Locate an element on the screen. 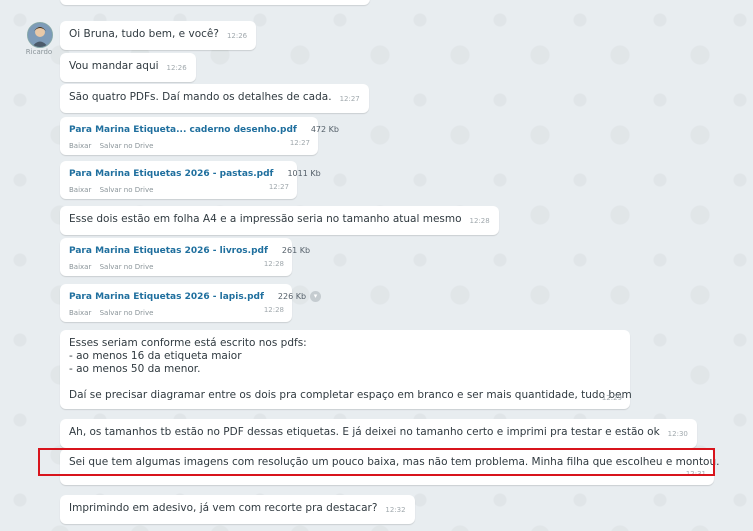 This screenshot has height=531, width=753. message-time: 12:29 is located at coordinates (611, 398).